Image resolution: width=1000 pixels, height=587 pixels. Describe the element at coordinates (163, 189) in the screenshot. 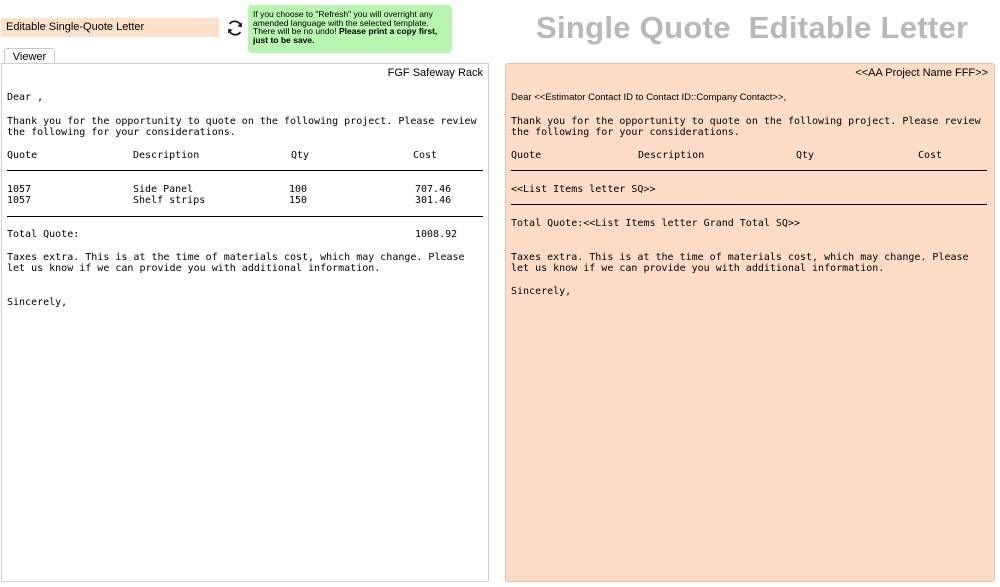

I see `row-description: Side Panel` at that location.